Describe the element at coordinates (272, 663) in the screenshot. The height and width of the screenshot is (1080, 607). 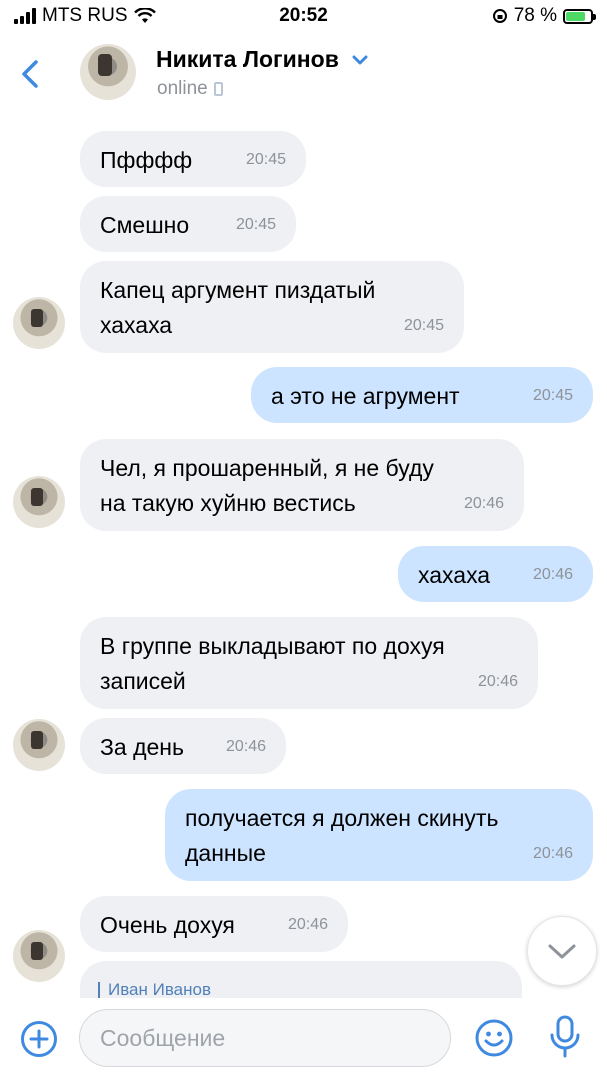
I see `message-text: В группе выкладывают по дохуя записей` at that location.